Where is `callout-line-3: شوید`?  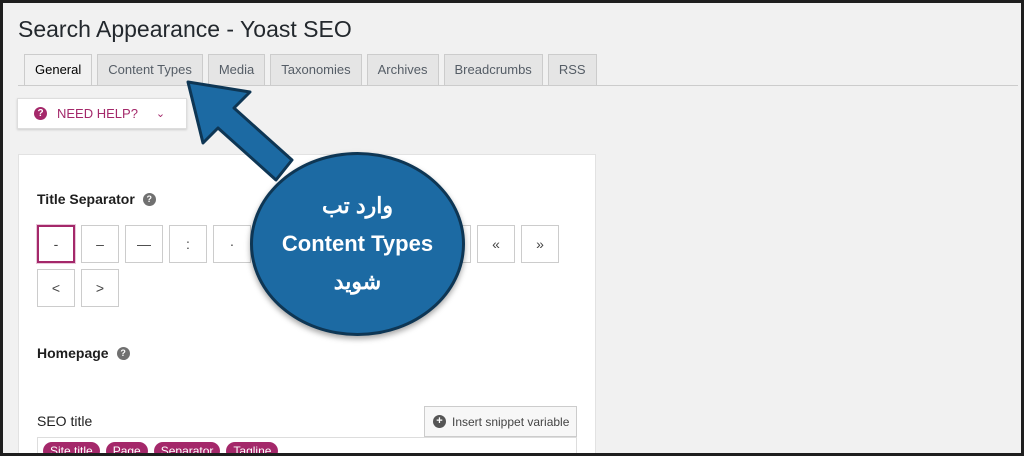 callout-line-3: شوید is located at coordinates (357, 281).